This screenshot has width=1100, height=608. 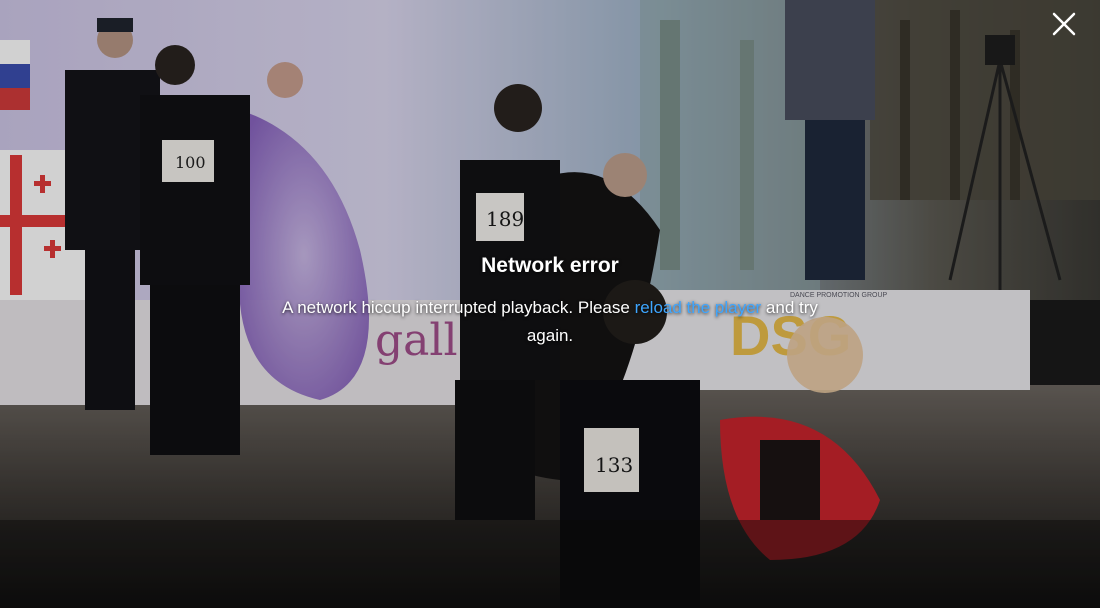 I want to click on reload-player-link: reload the player, so click(x=698, y=307).